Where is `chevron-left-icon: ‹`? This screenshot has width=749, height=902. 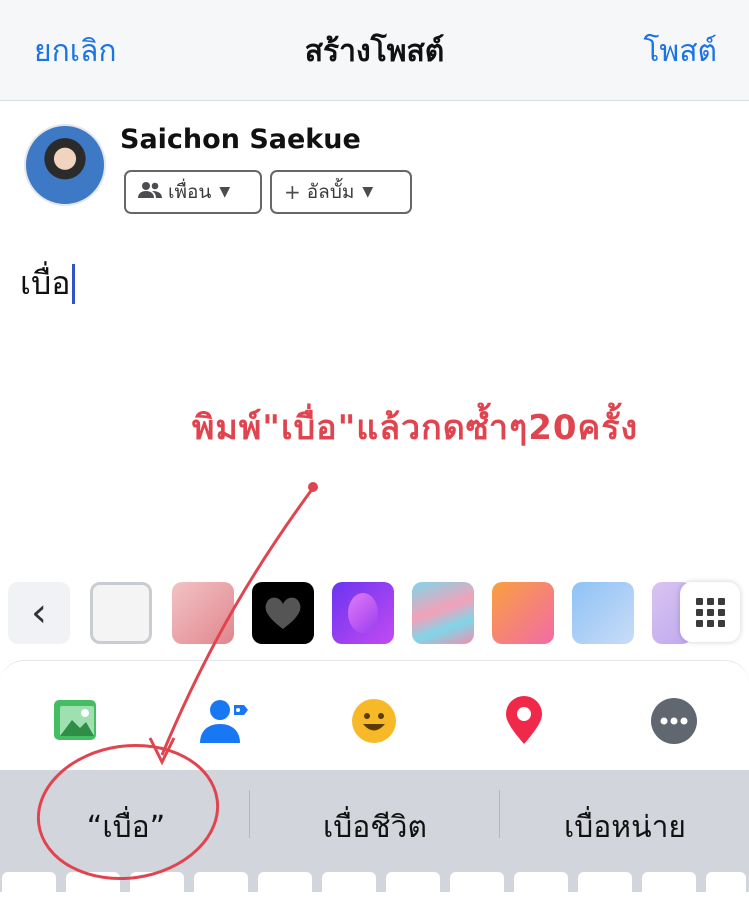 chevron-left-icon: ‹ is located at coordinates (39, 613).